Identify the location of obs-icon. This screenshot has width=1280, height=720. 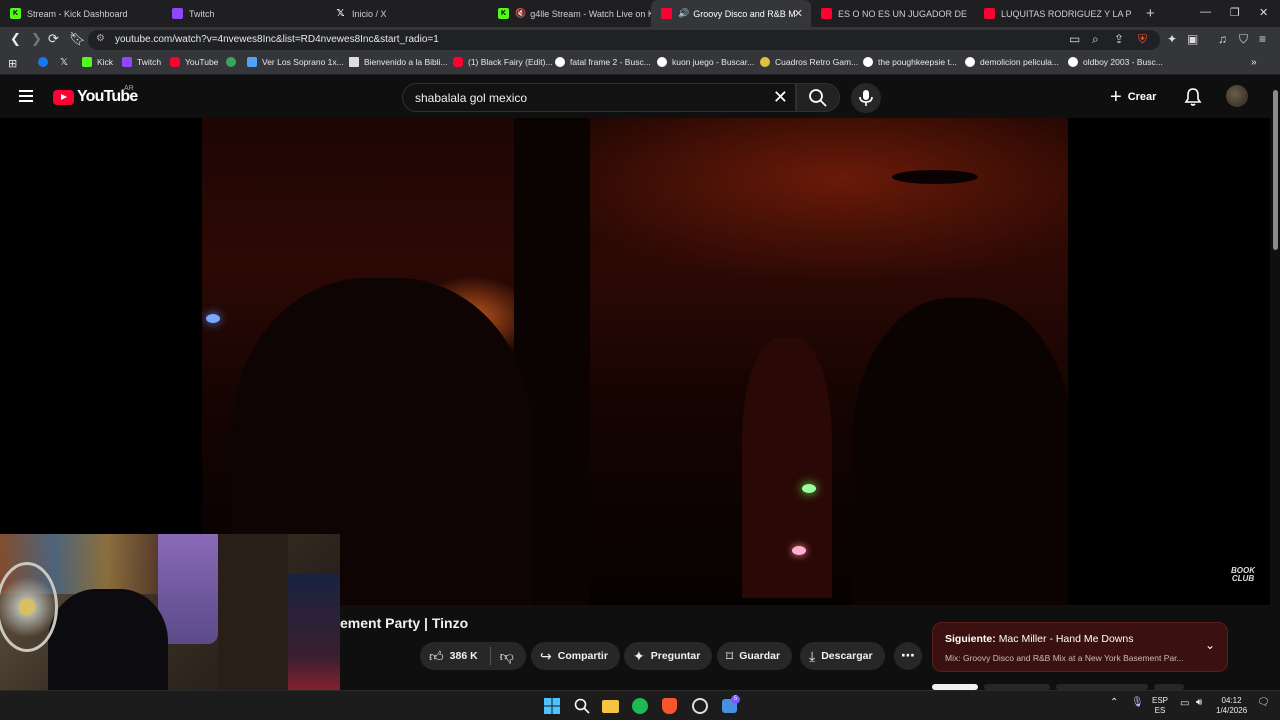
(700, 706).